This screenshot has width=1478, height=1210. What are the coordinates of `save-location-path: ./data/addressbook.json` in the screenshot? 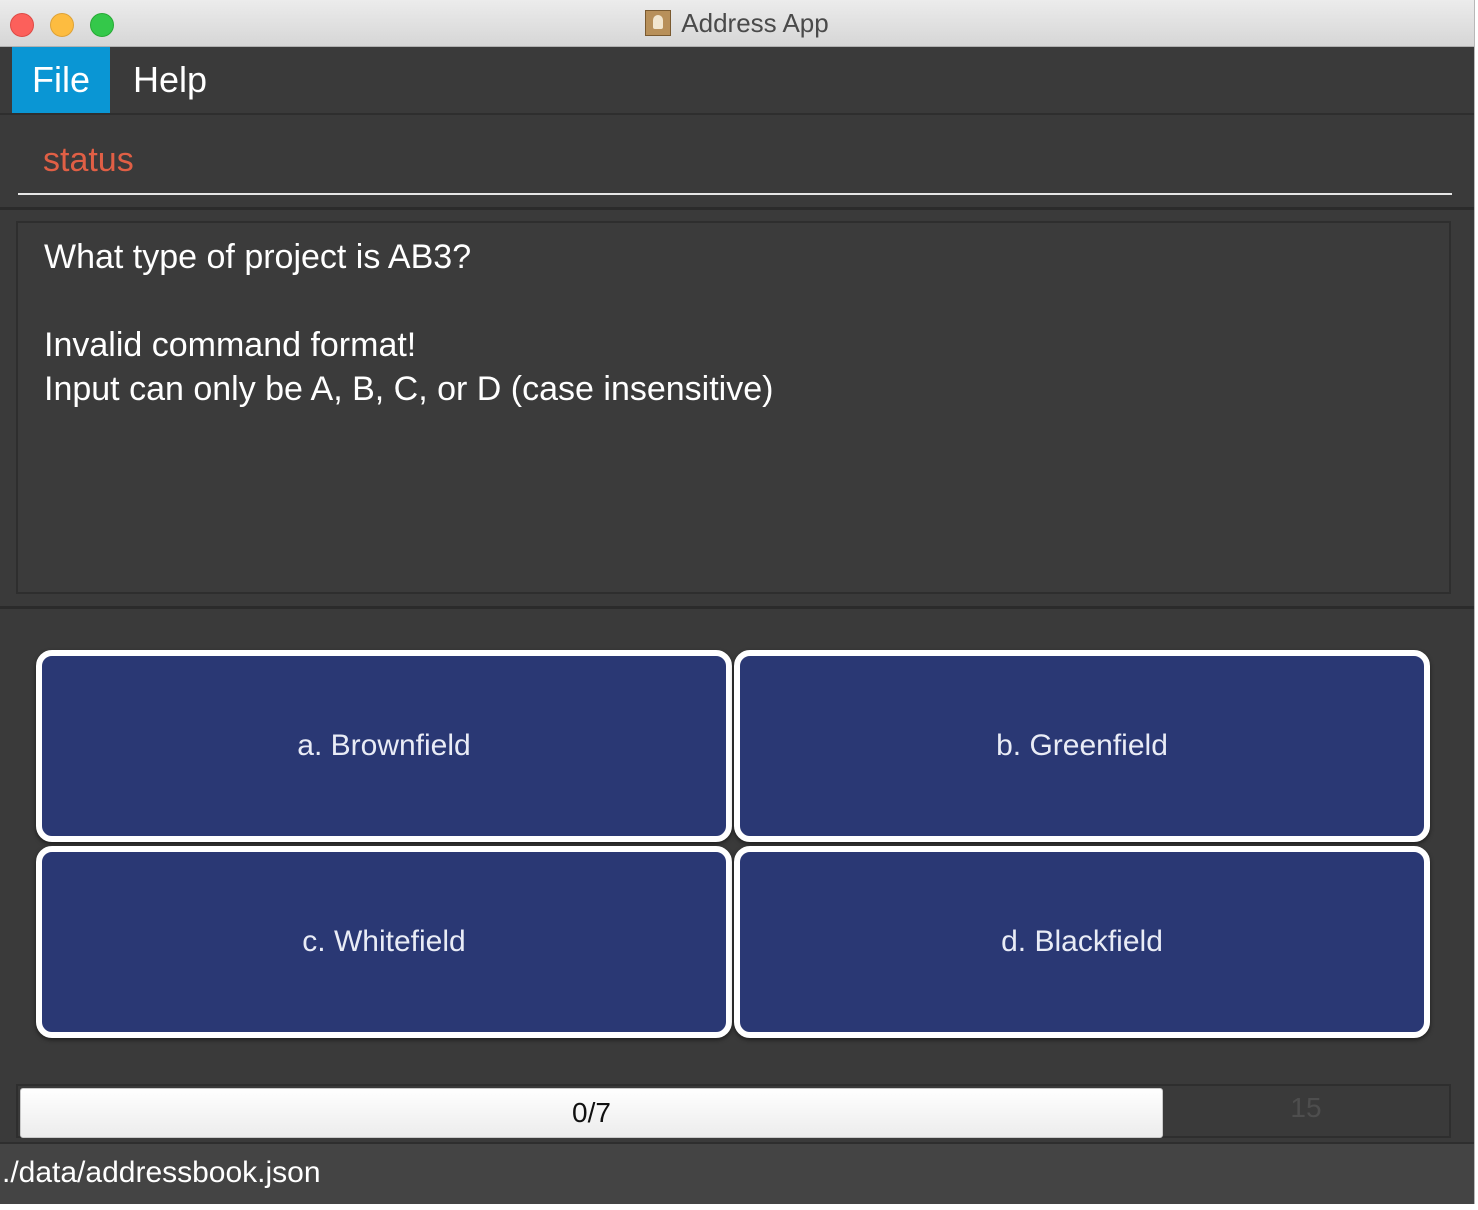 It's located at (161, 1172).